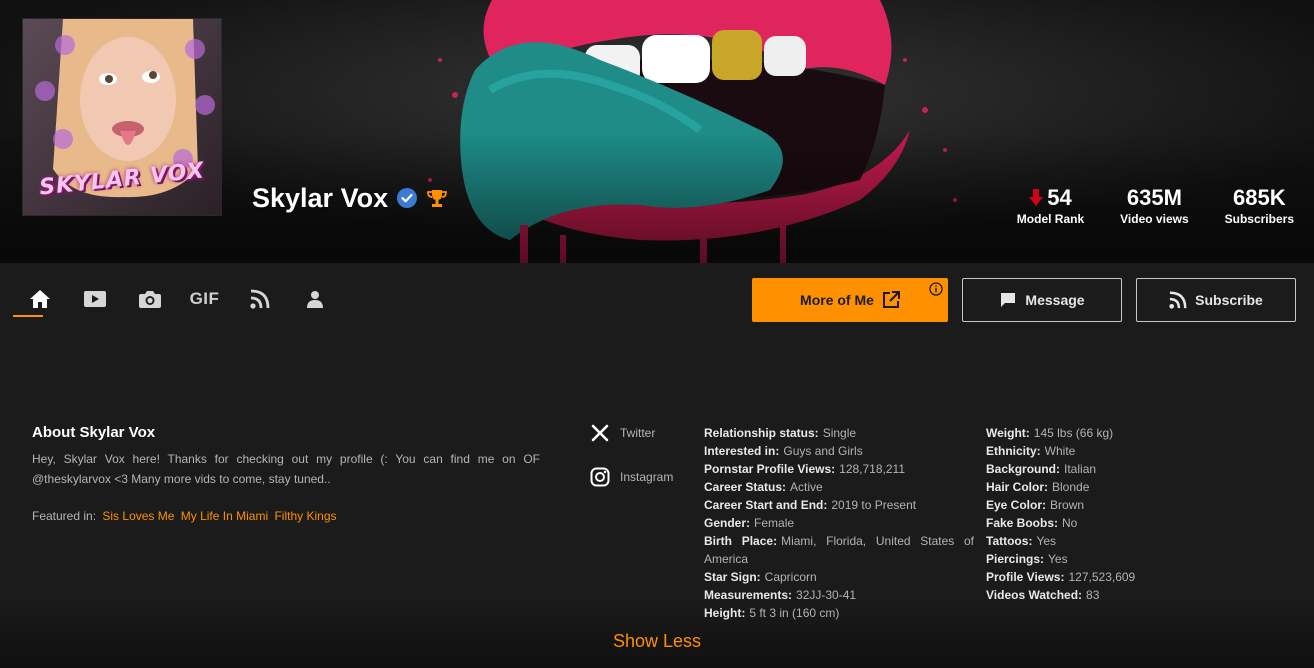  Describe the element at coordinates (1060, 451) in the screenshot. I see `detail-value: White` at that location.